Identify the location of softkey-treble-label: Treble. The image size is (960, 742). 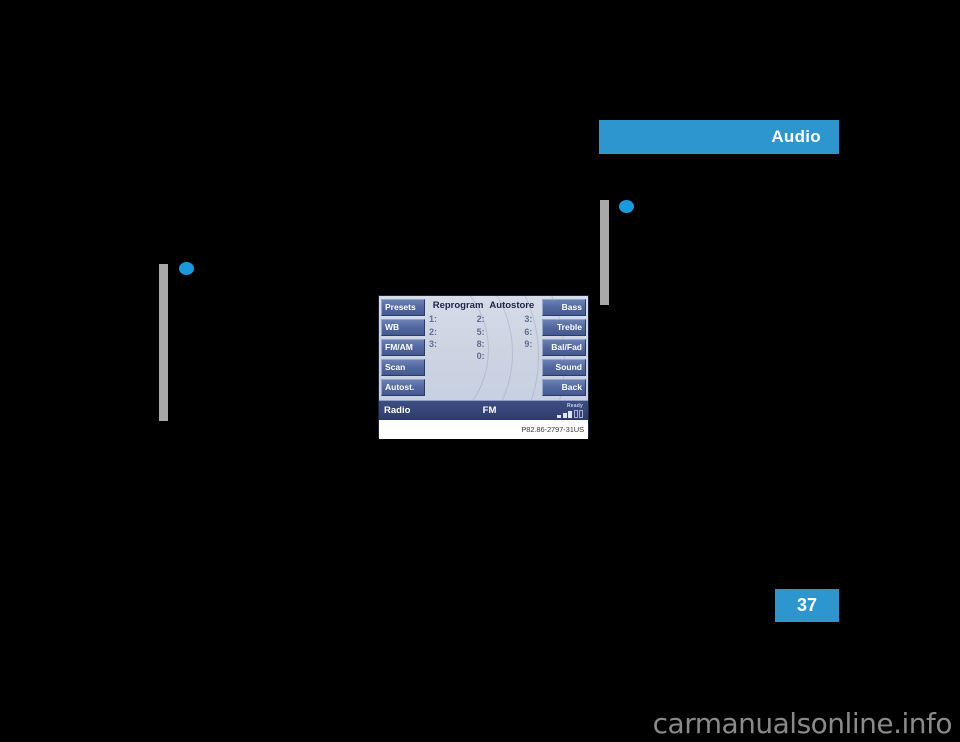
(569, 327).